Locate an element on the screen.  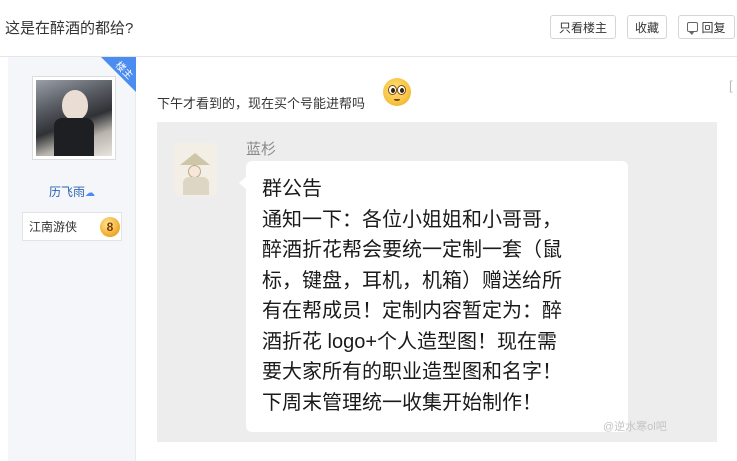
reply-label: 回复 is located at coordinates (713, 27).